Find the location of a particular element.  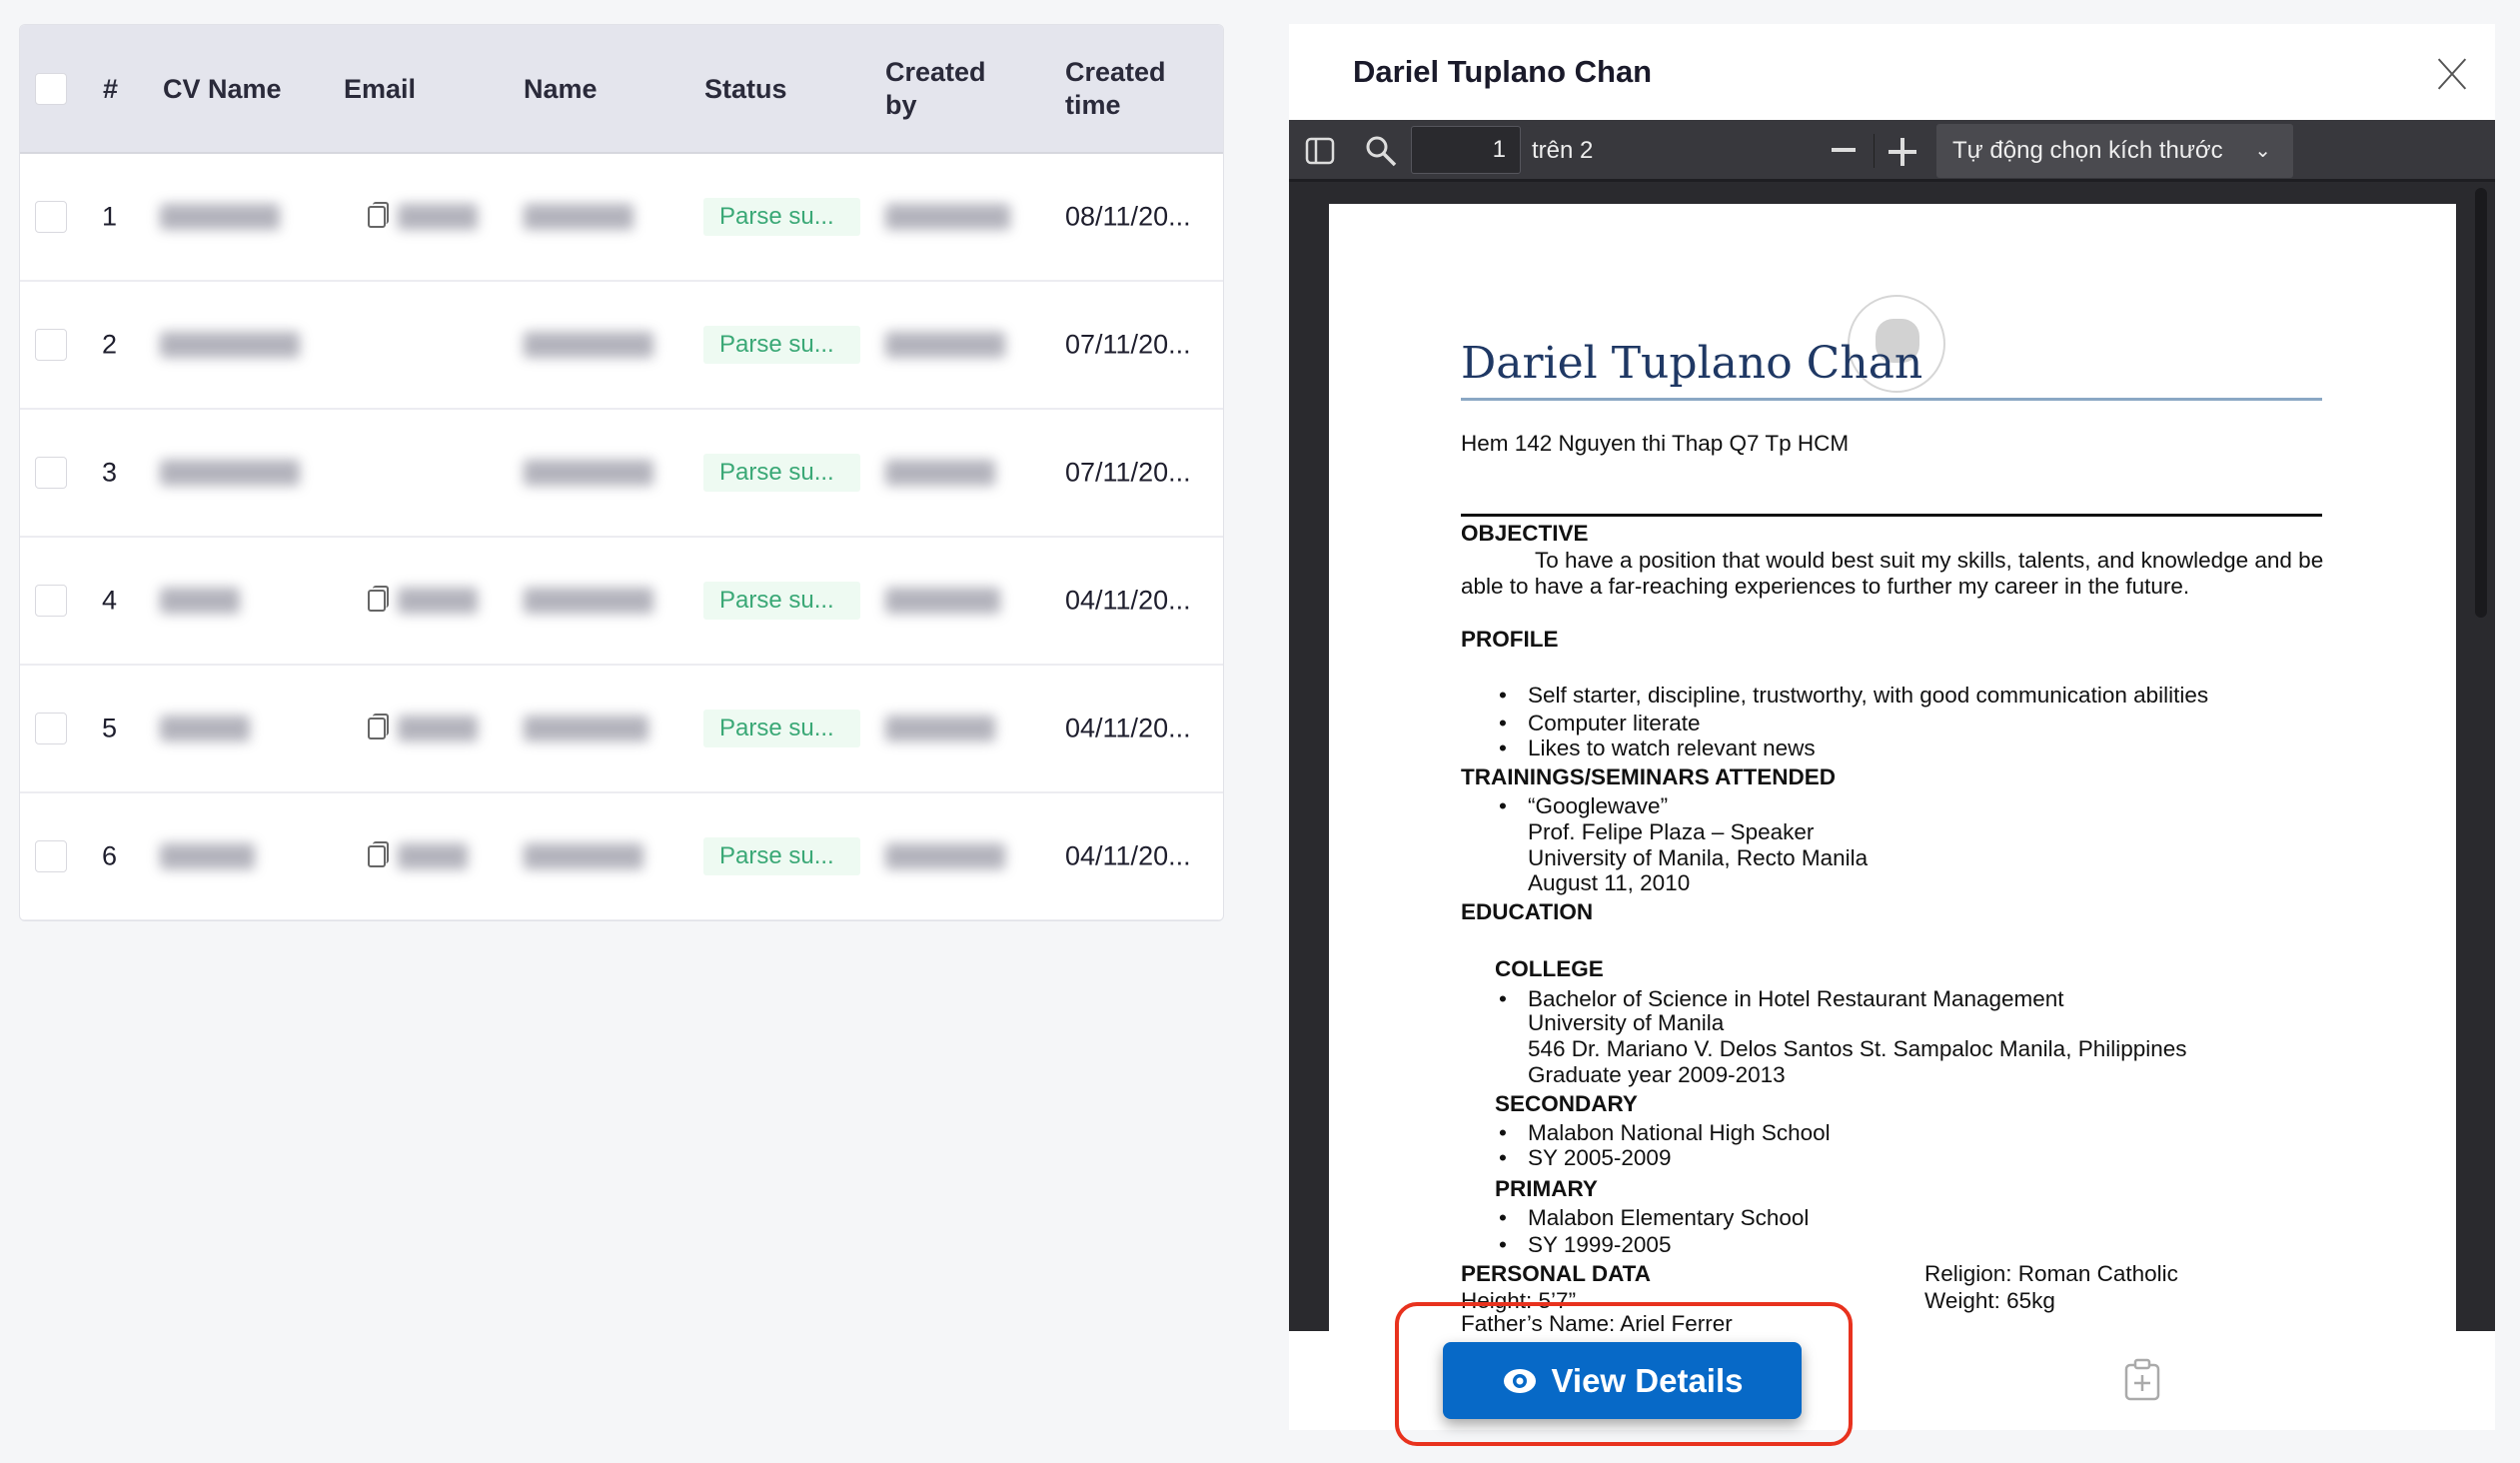

panel-title: Dariel Tuplano Chan is located at coordinates (1503, 71).